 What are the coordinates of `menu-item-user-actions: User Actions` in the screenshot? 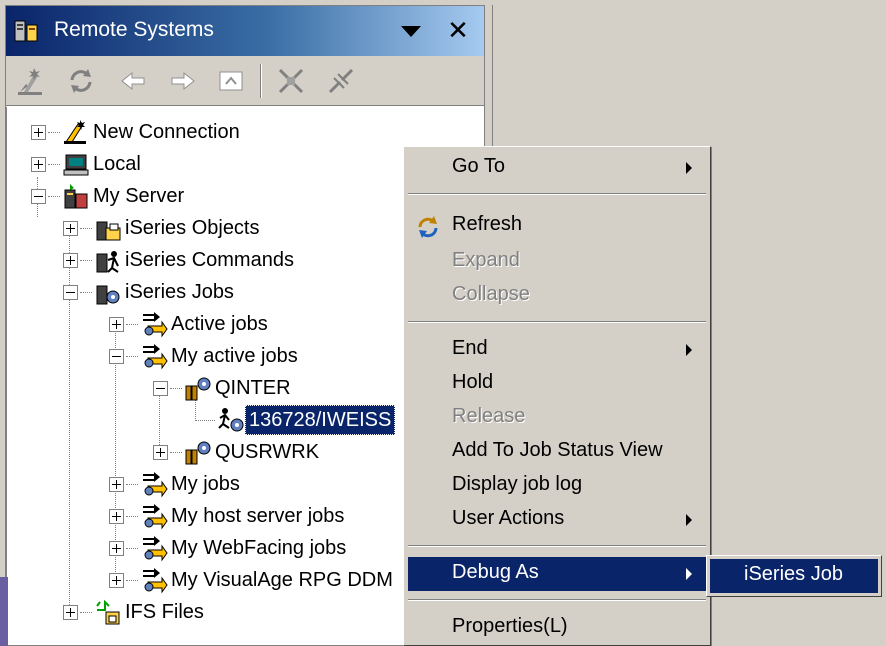 It's located at (557, 520).